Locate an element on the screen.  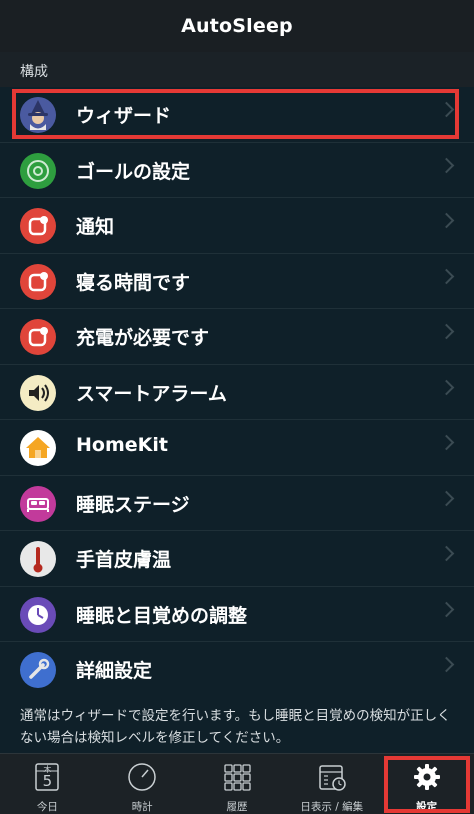
tab-clock: 時計 is located at coordinates (142, 784).